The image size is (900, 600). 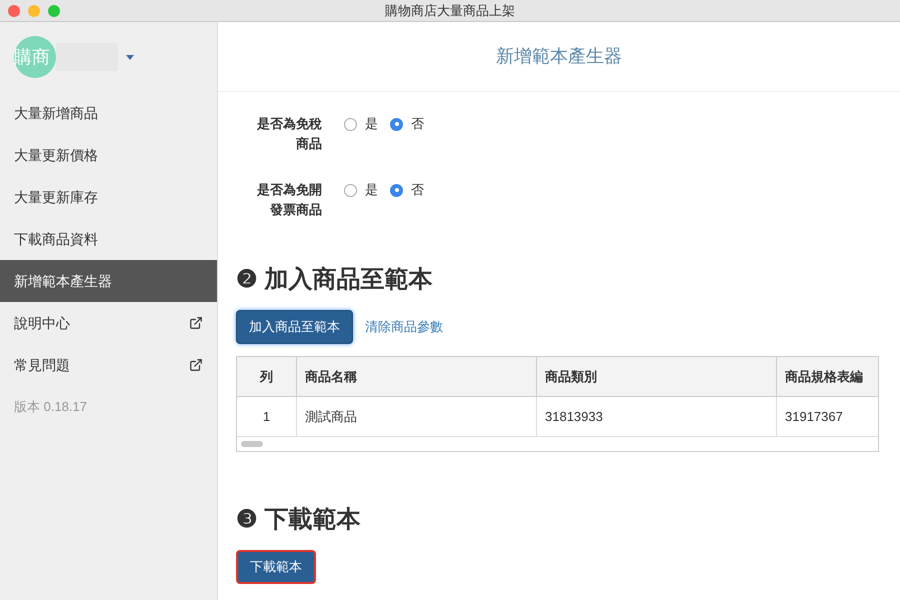 What do you see at coordinates (108, 155) in the screenshot?
I see `sidebar-item: 大量更新價格` at bounding box center [108, 155].